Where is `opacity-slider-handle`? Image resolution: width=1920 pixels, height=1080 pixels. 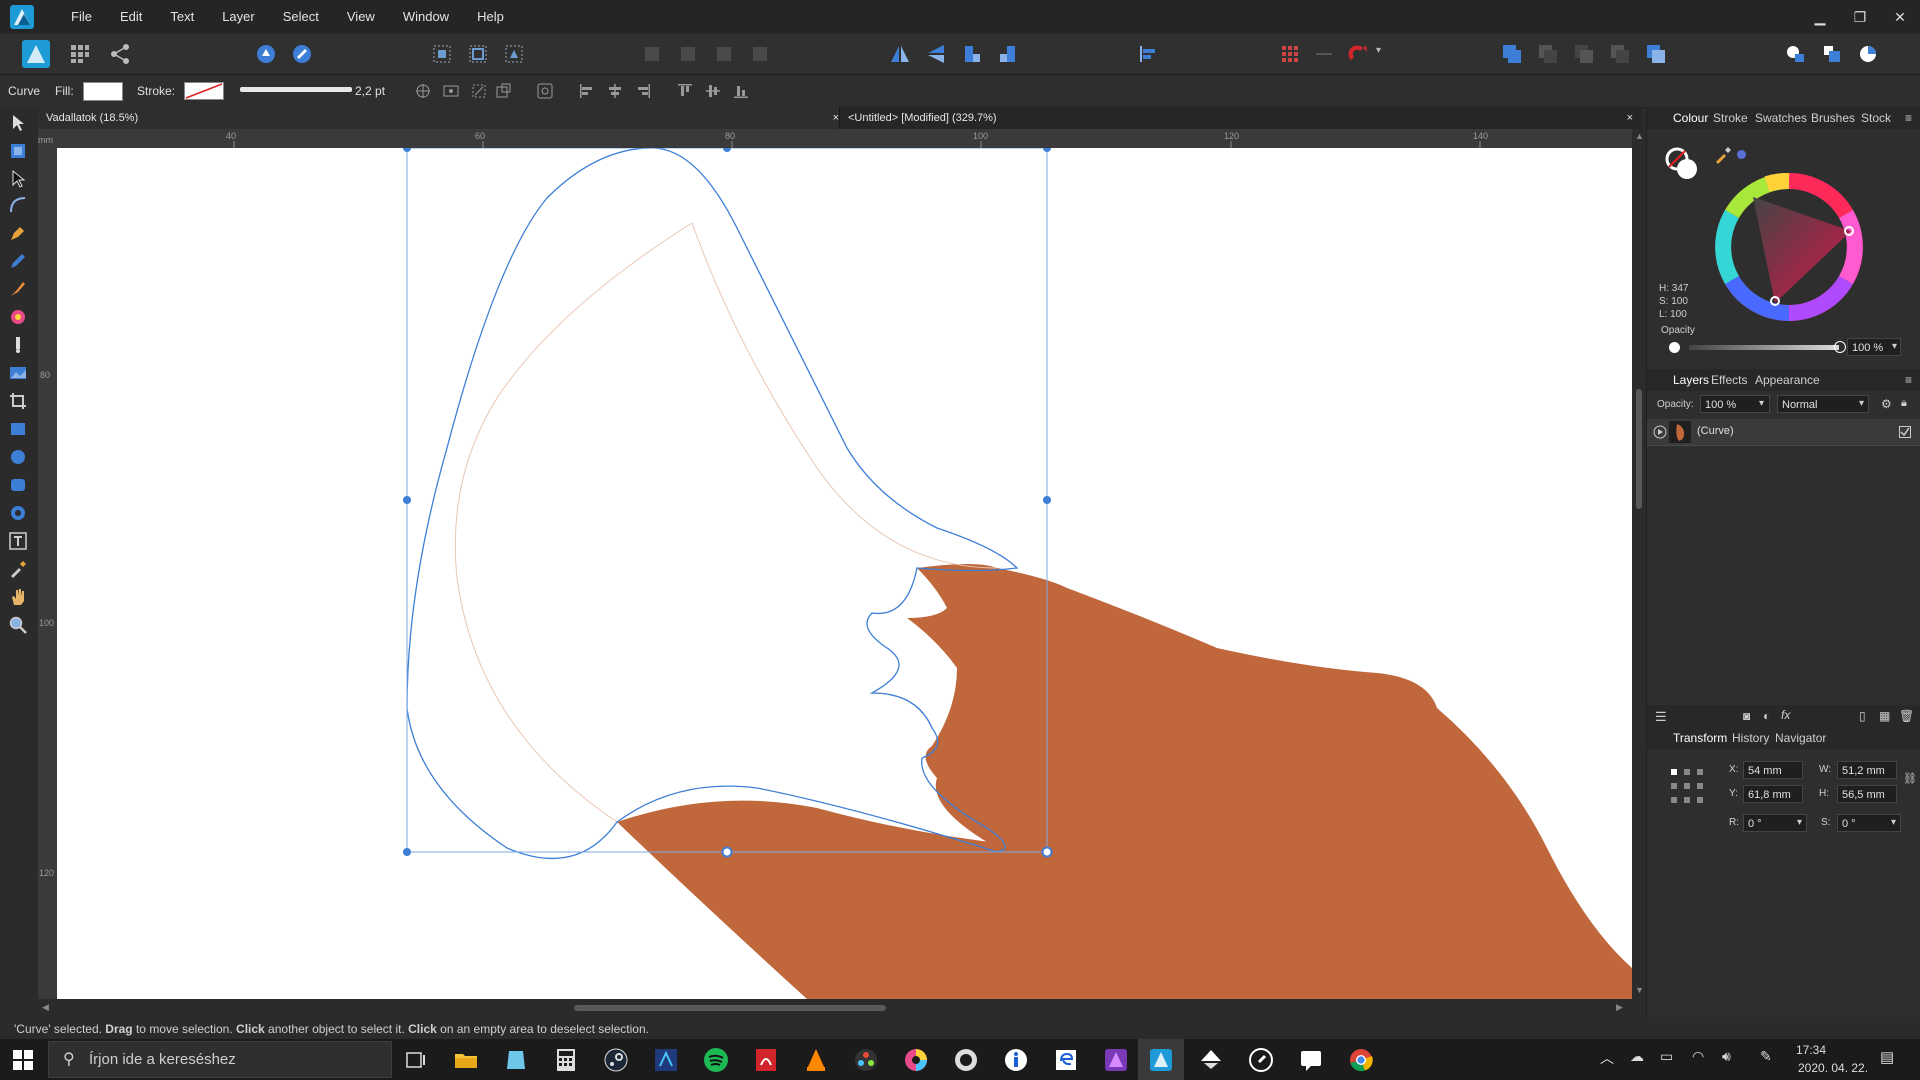 opacity-slider-handle is located at coordinates (1840, 347).